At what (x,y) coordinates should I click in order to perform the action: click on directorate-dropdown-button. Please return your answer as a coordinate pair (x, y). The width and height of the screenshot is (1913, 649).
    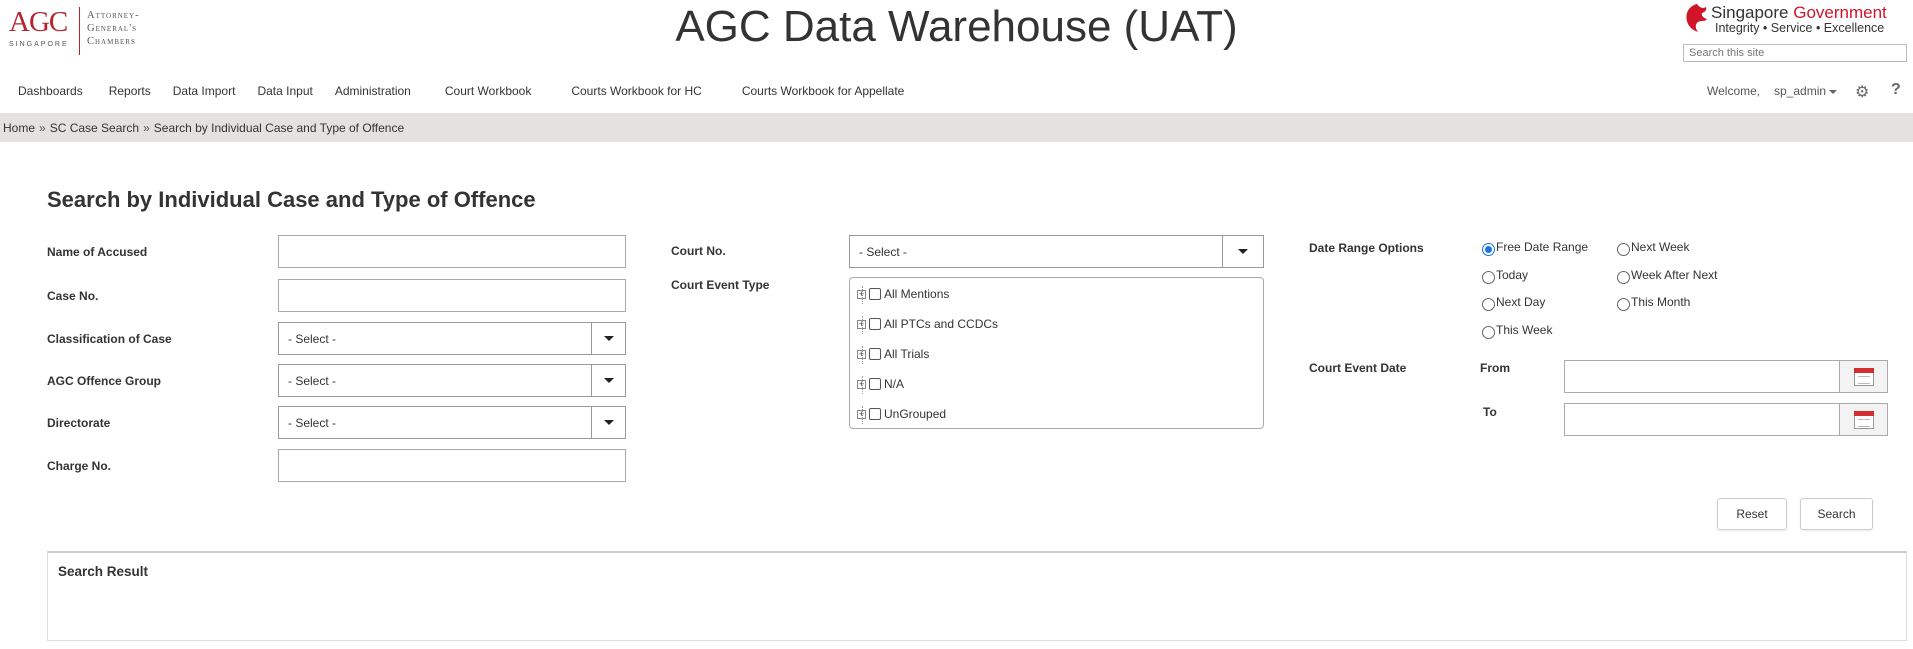
    Looking at the image, I should click on (608, 422).